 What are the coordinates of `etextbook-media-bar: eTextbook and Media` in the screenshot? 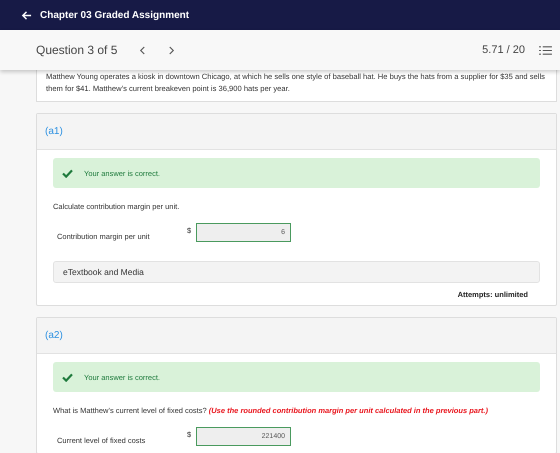 It's located at (296, 272).